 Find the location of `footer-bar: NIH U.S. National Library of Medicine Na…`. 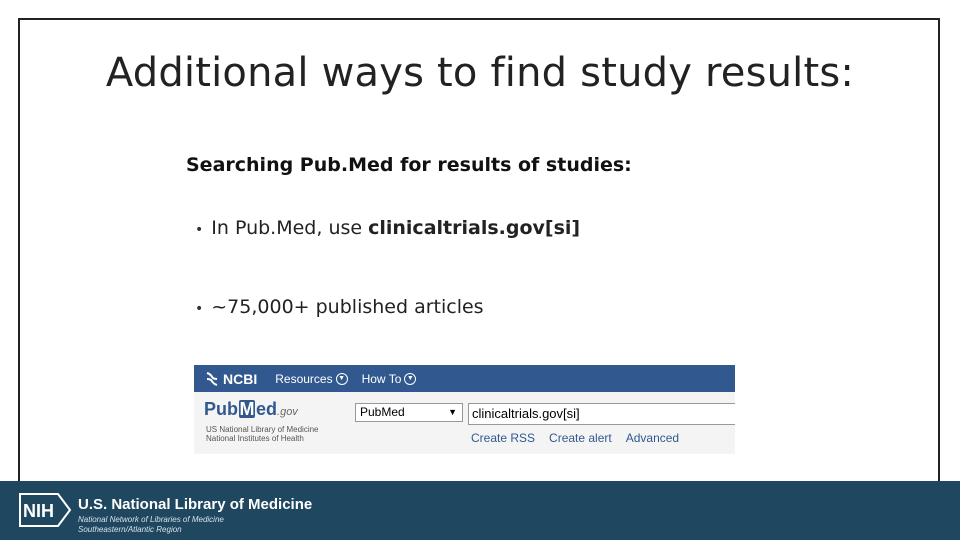

footer-bar: NIH U.S. National Library of Medicine Na… is located at coordinates (480, 510).